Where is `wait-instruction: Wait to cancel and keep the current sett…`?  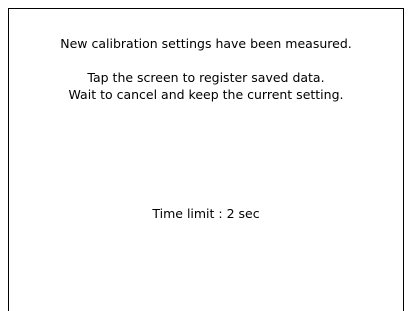 wait-instruction: Wait to cancel and keep the current sett… is located at coordinates (206, 94).